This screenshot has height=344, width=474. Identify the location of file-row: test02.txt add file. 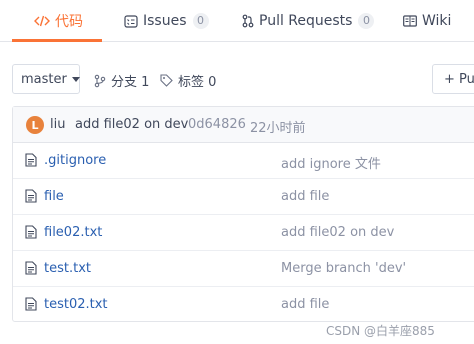
(243, 305).